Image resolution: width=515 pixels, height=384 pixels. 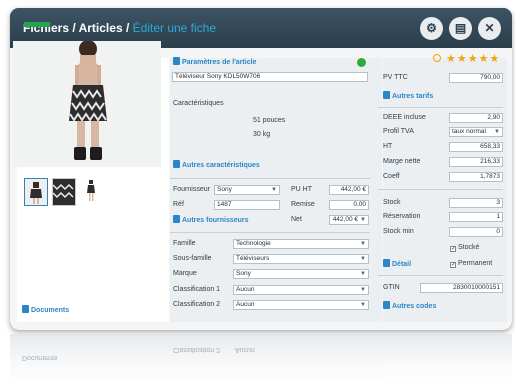 I want to click on settings-button: ⚙, so click(x=431, y=28).